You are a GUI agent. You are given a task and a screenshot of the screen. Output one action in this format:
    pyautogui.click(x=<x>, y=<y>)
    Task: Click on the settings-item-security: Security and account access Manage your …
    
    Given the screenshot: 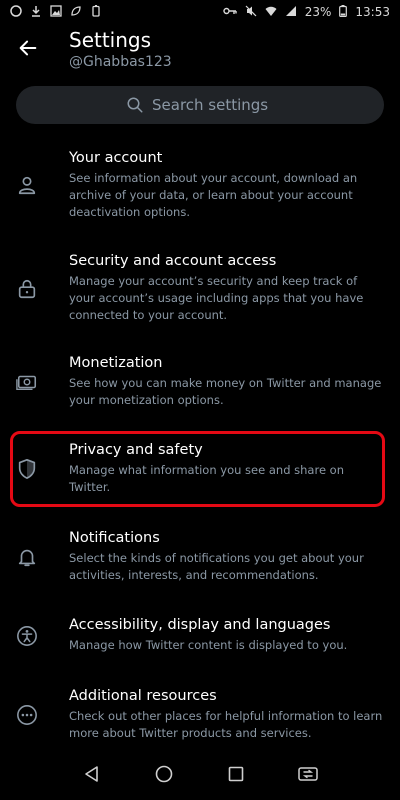 What is the action you would take?
    pyautogui.click(x=200, y=288)
    